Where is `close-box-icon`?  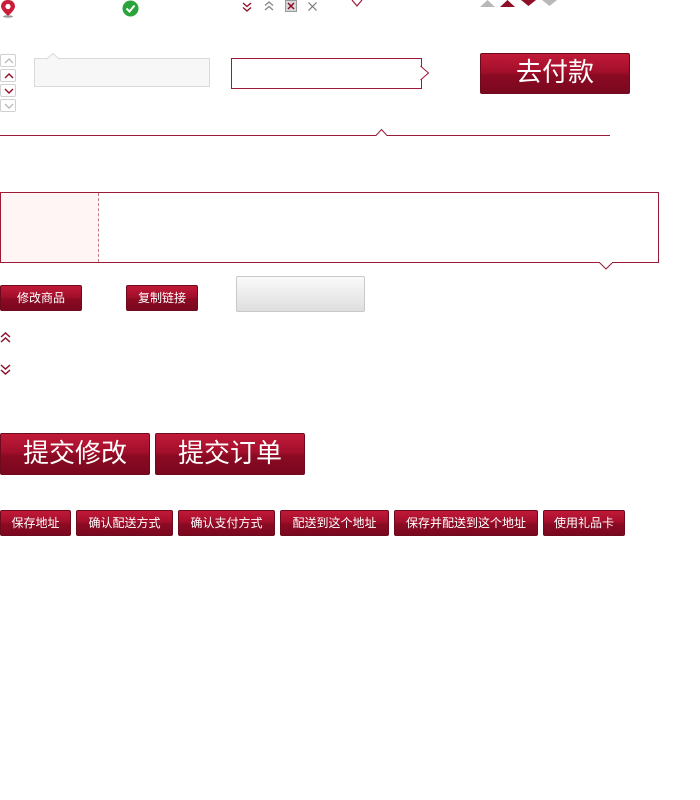 close-box-icon is located at coordinates (291, 6).